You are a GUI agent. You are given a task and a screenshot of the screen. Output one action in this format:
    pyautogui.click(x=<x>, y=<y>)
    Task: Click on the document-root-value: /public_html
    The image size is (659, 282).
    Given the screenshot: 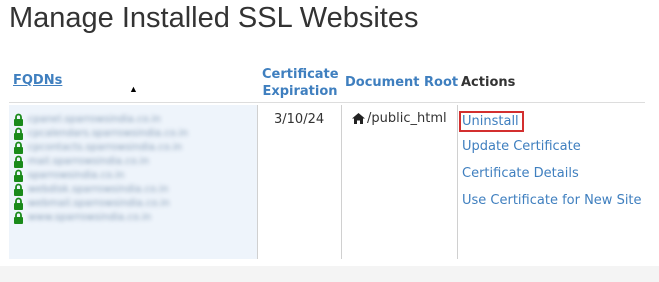 What is the action you would take?
    pyautogui.click(x=399, y=118)
    